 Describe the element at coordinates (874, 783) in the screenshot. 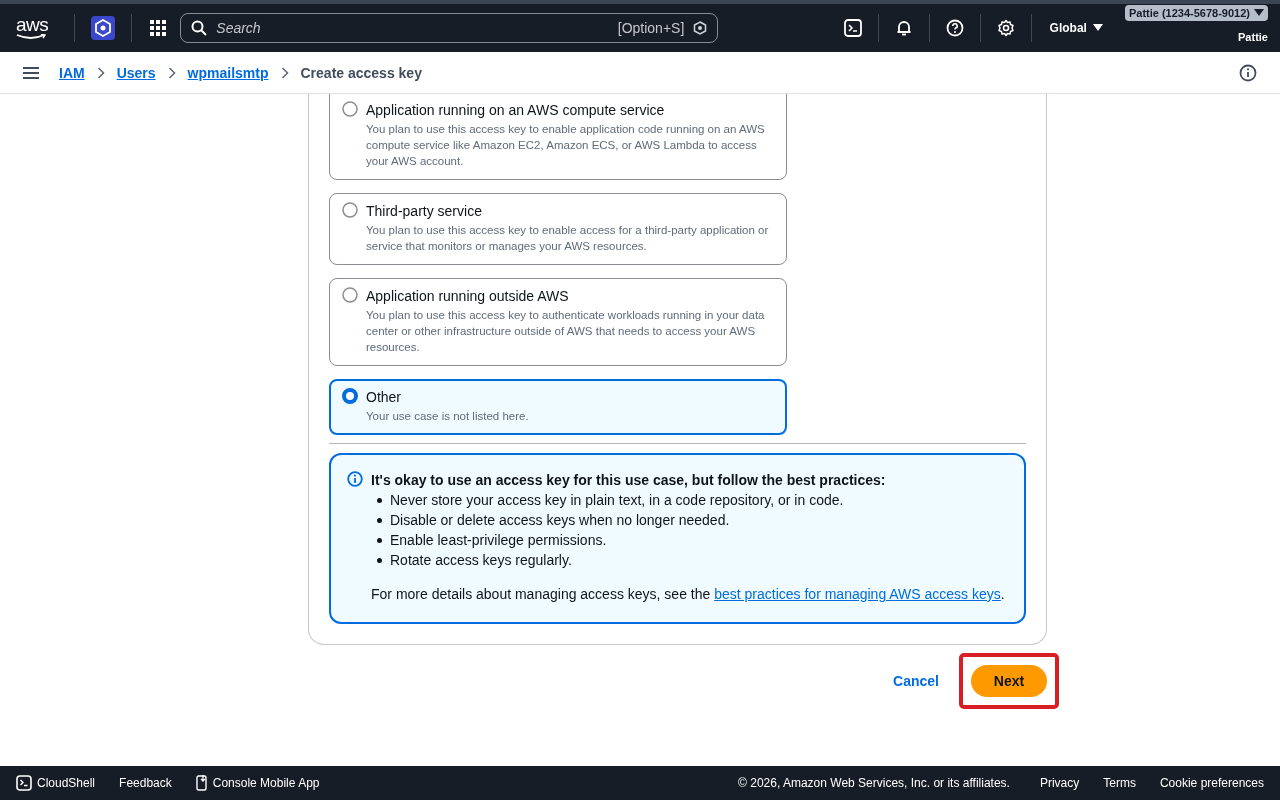

I see `copyright-text: © 2026, Amazon Web Services, Inc. or its affiliates.` at that location.